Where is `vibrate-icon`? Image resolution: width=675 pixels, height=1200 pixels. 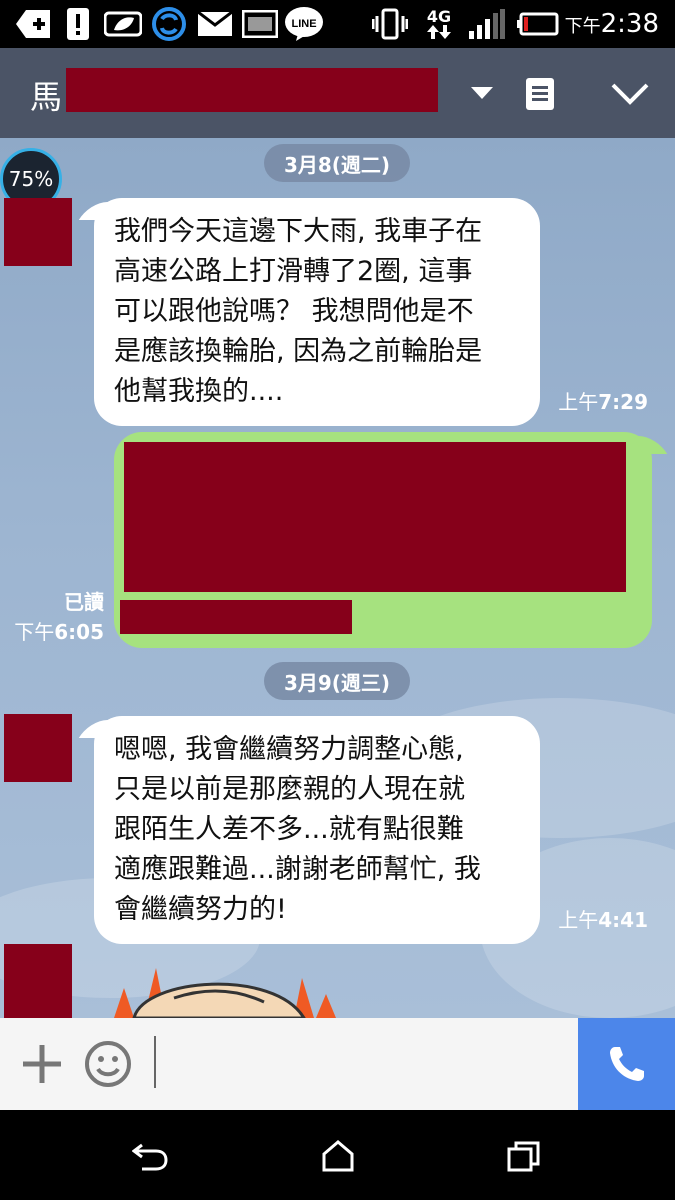
vibrate-icon is located at coordinates (390, 24).